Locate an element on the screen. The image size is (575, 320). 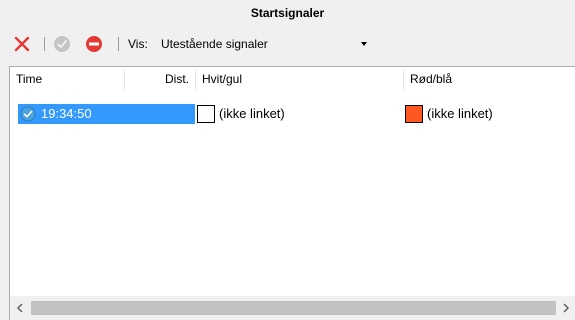
chevron-left-icon is located at coordinates (20, 308).